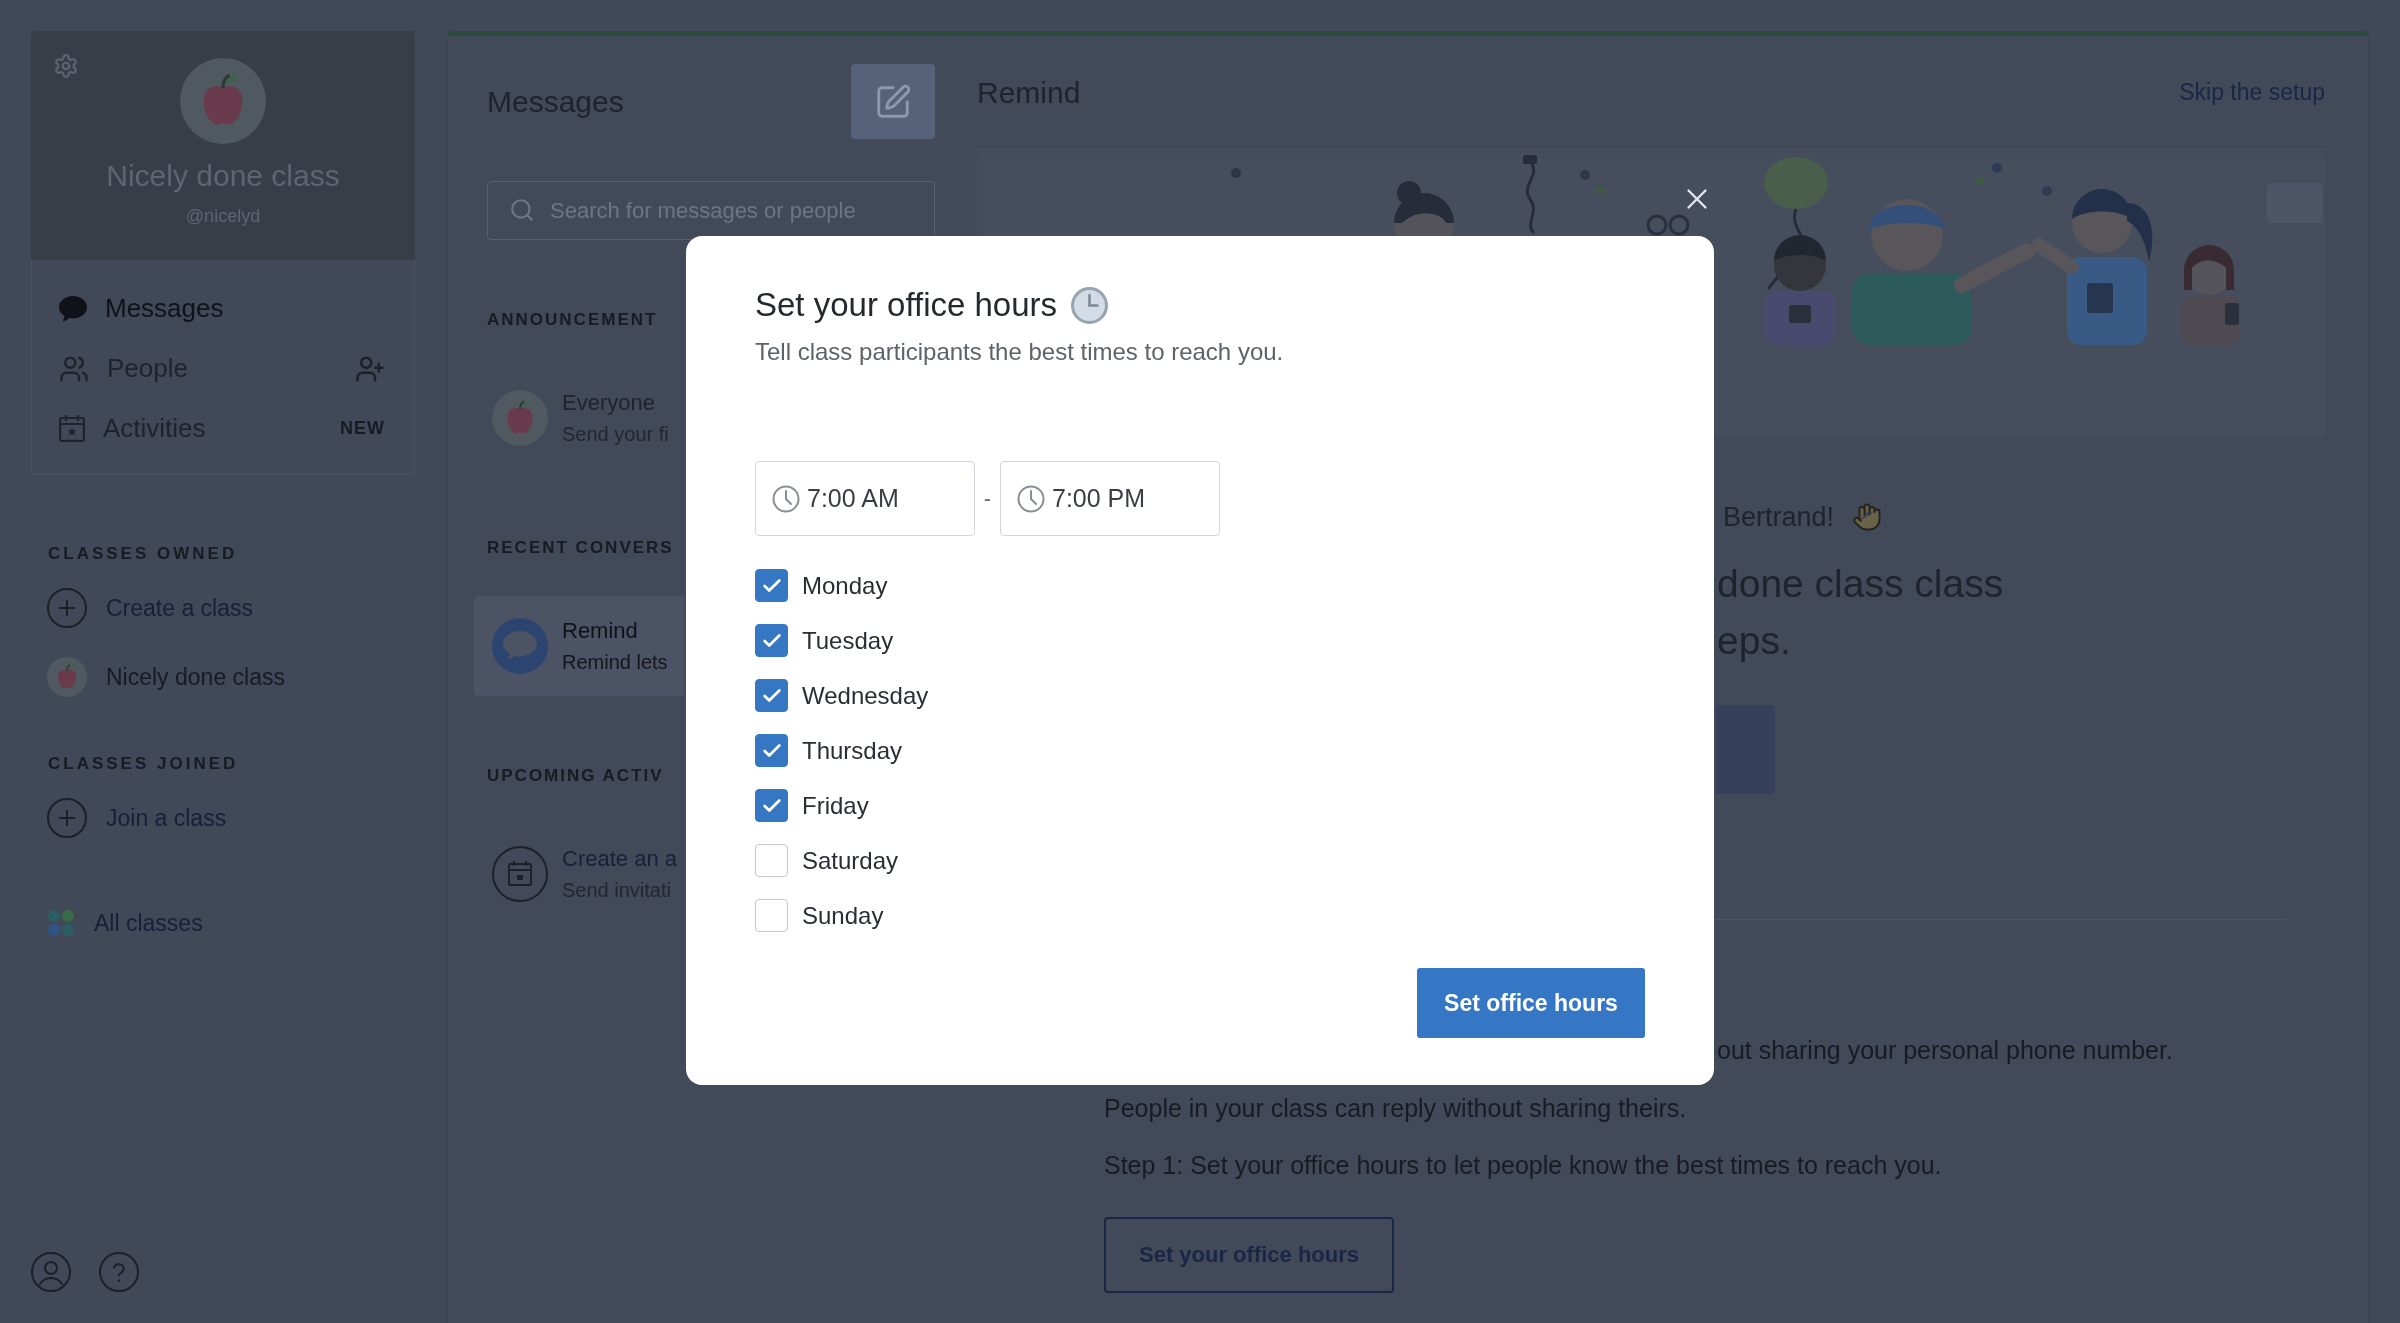 The image size is (2400, 1323). Describe the element at coordinates (835, 805) in the screenshot. I see `day-label: Friday` at that location.